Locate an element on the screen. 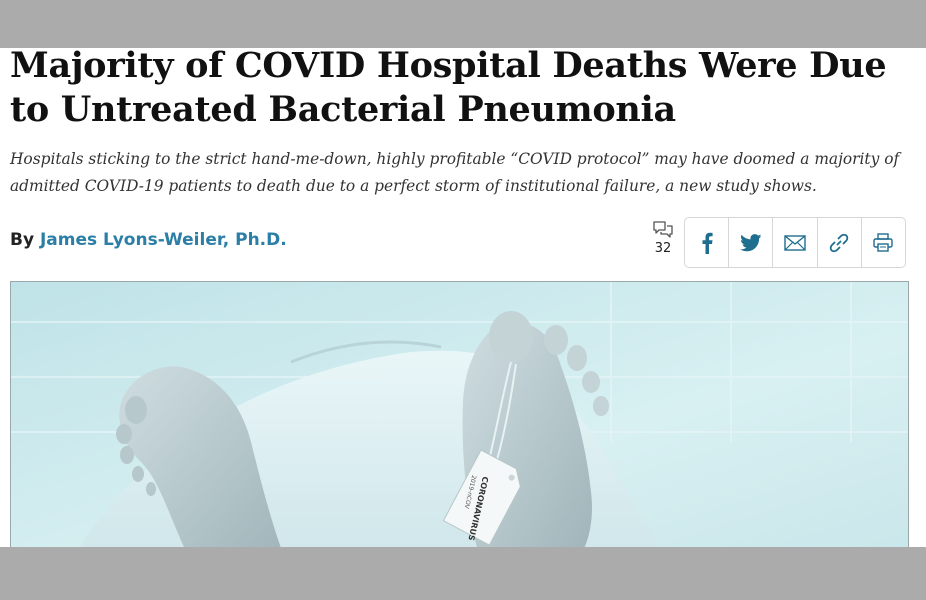  comments-icon is located at coordinates (663, 229).